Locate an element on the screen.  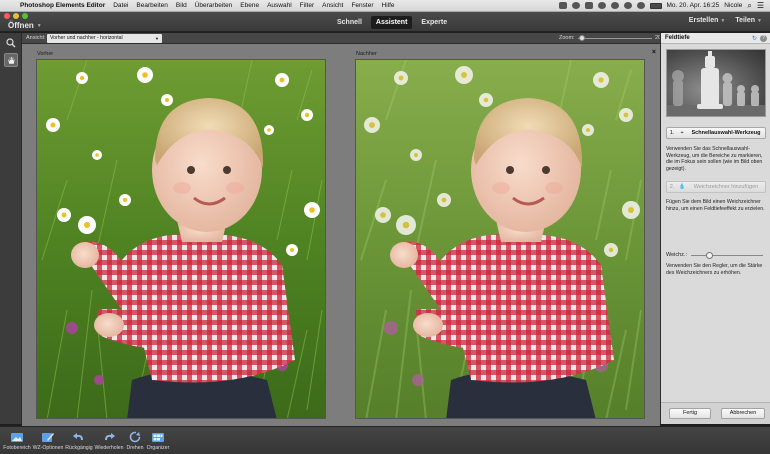
help-icon: ? is located at coordinates (763, 38).